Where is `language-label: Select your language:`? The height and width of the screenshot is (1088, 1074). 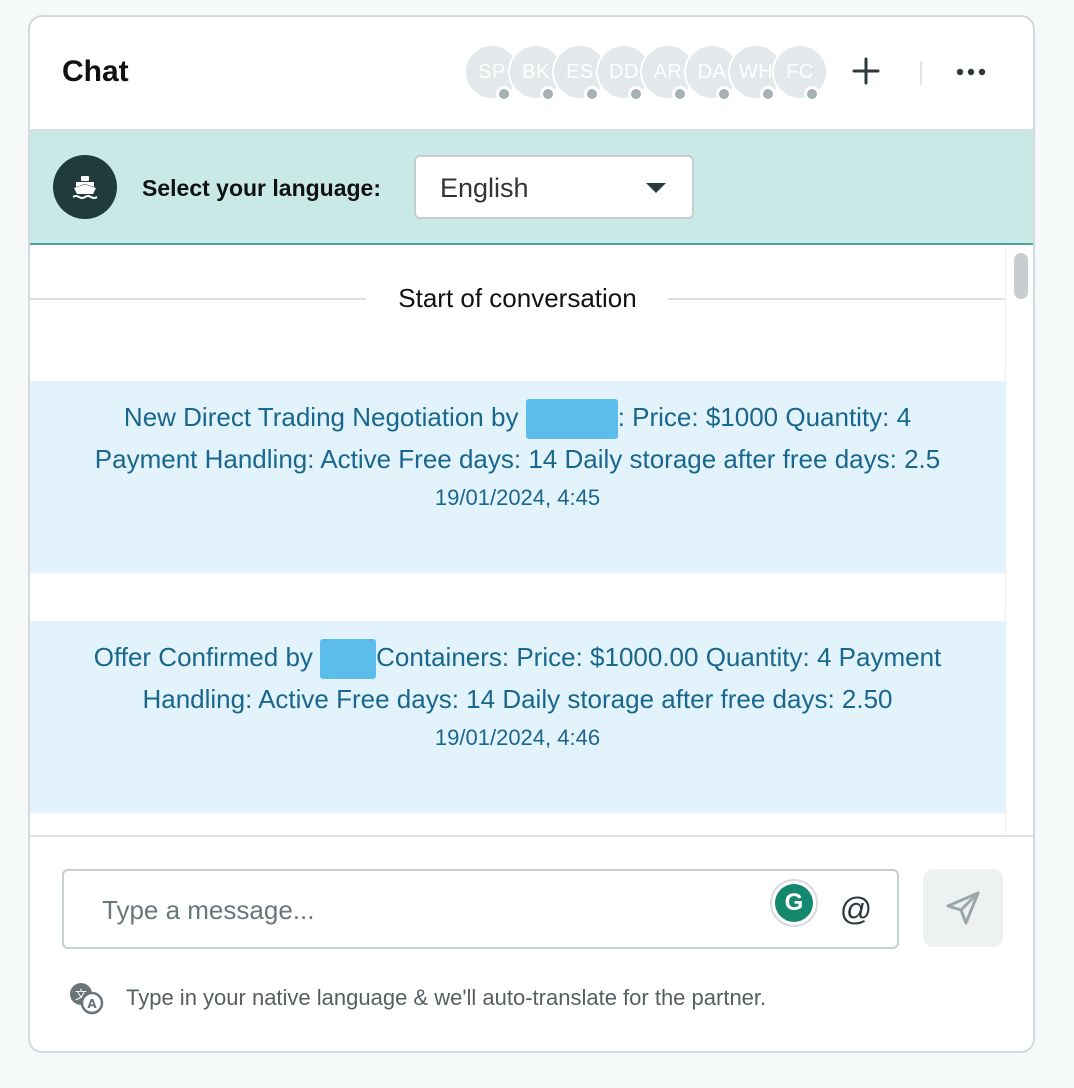 language-label: Select your language: is located at coordinates (262, 188).